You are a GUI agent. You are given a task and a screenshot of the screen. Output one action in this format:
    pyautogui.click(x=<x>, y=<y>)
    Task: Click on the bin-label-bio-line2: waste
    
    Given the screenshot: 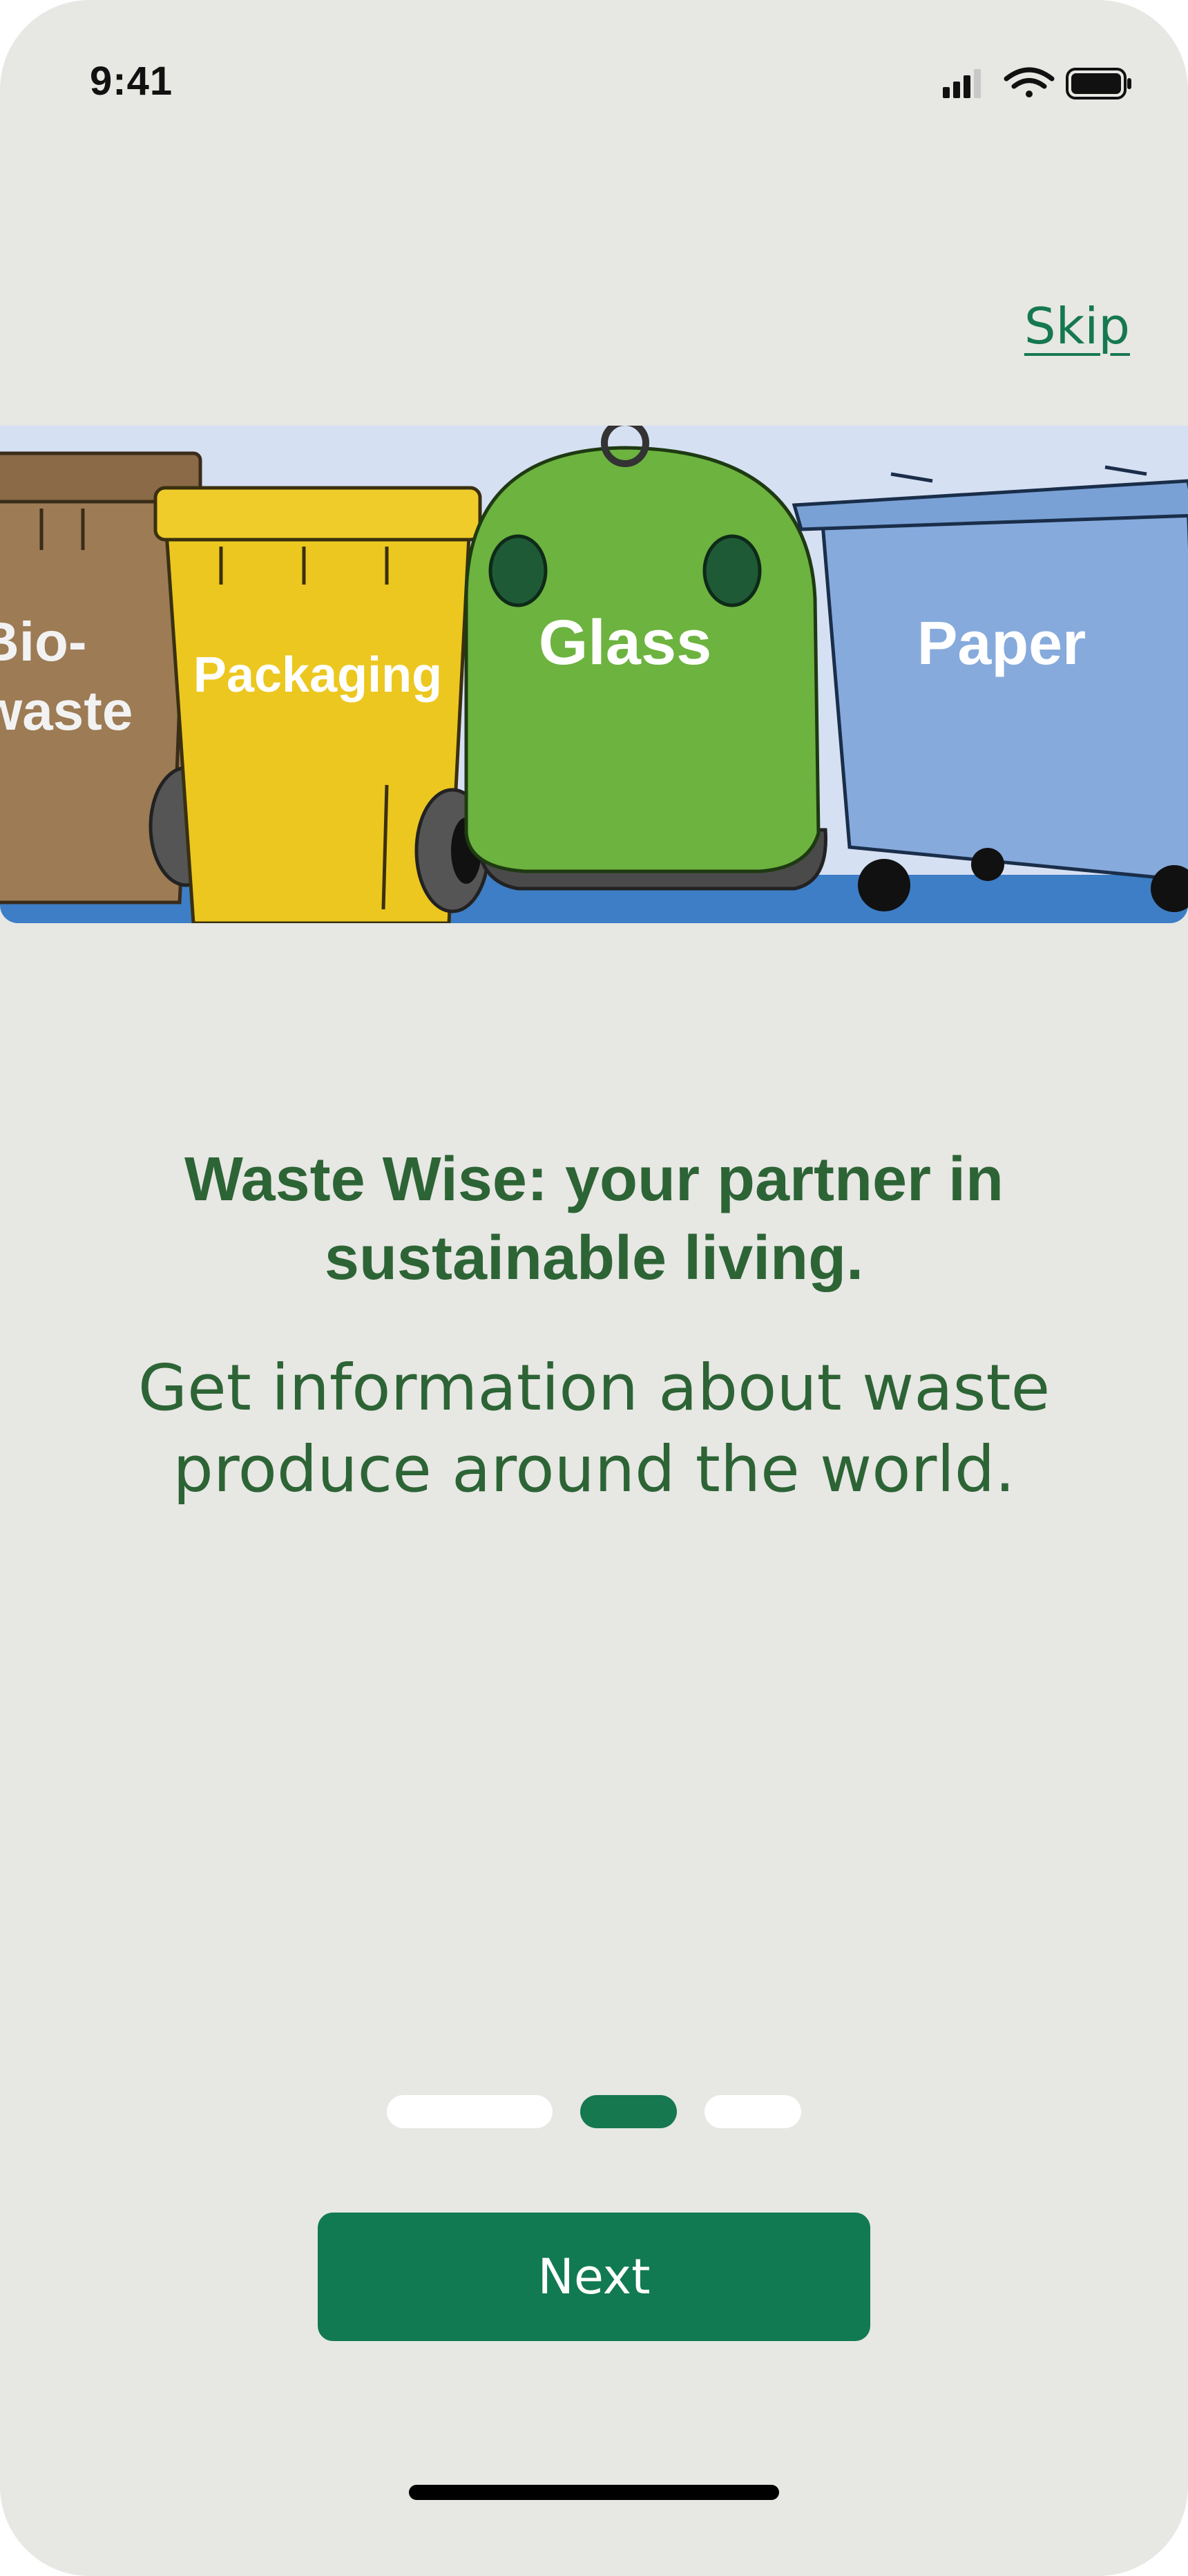 What is the action you would take?
    pyautogui.click(x=66, y=710)
    